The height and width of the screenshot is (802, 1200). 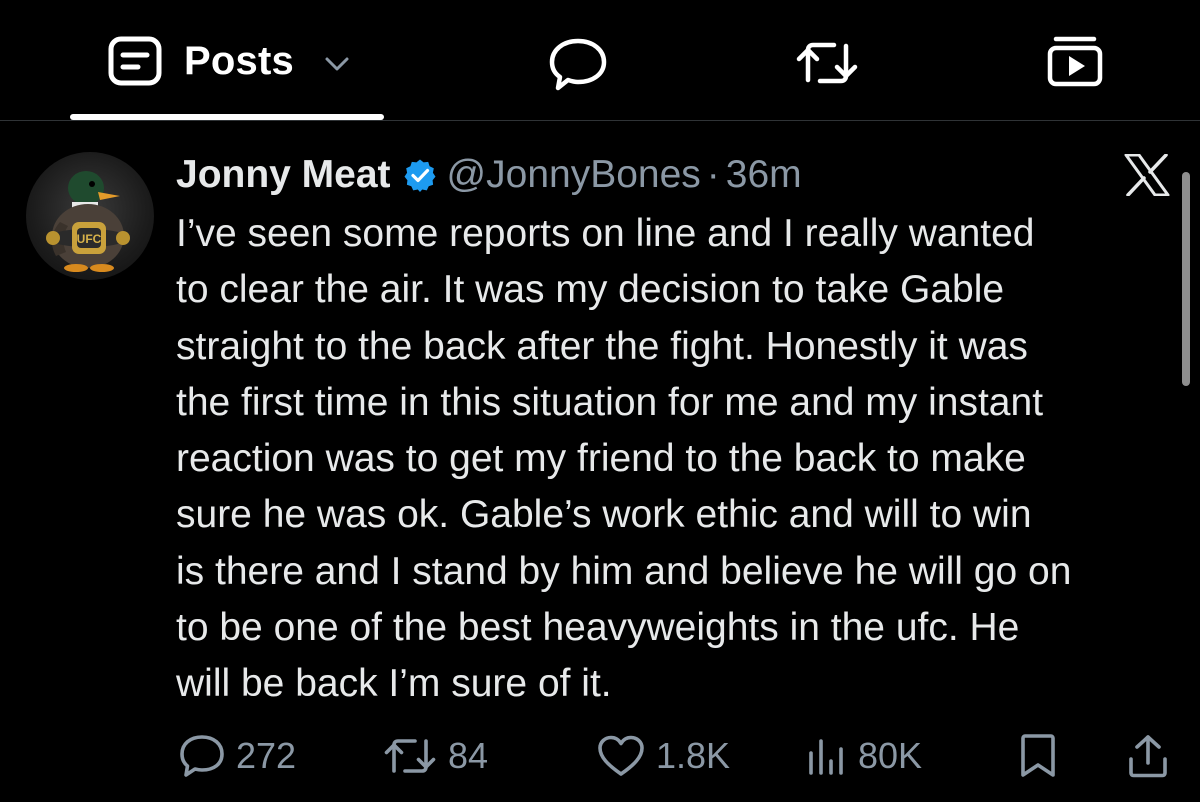 I want to click on speech-bubble-icon, so click(x=578, y=64).